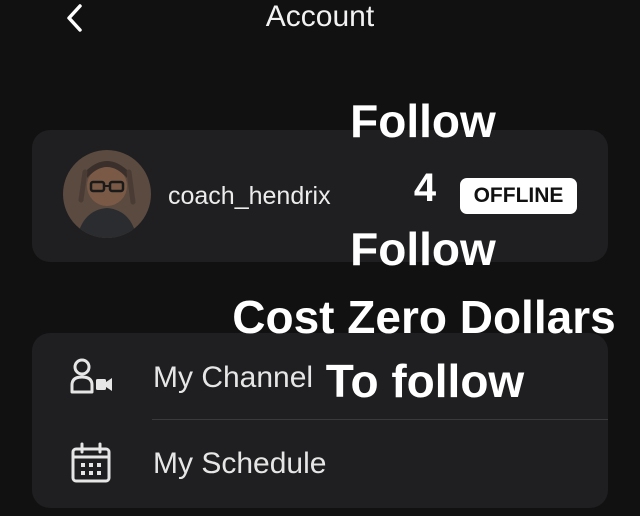  I want to click on status-badge: OFFLINE, so click(518, 196).